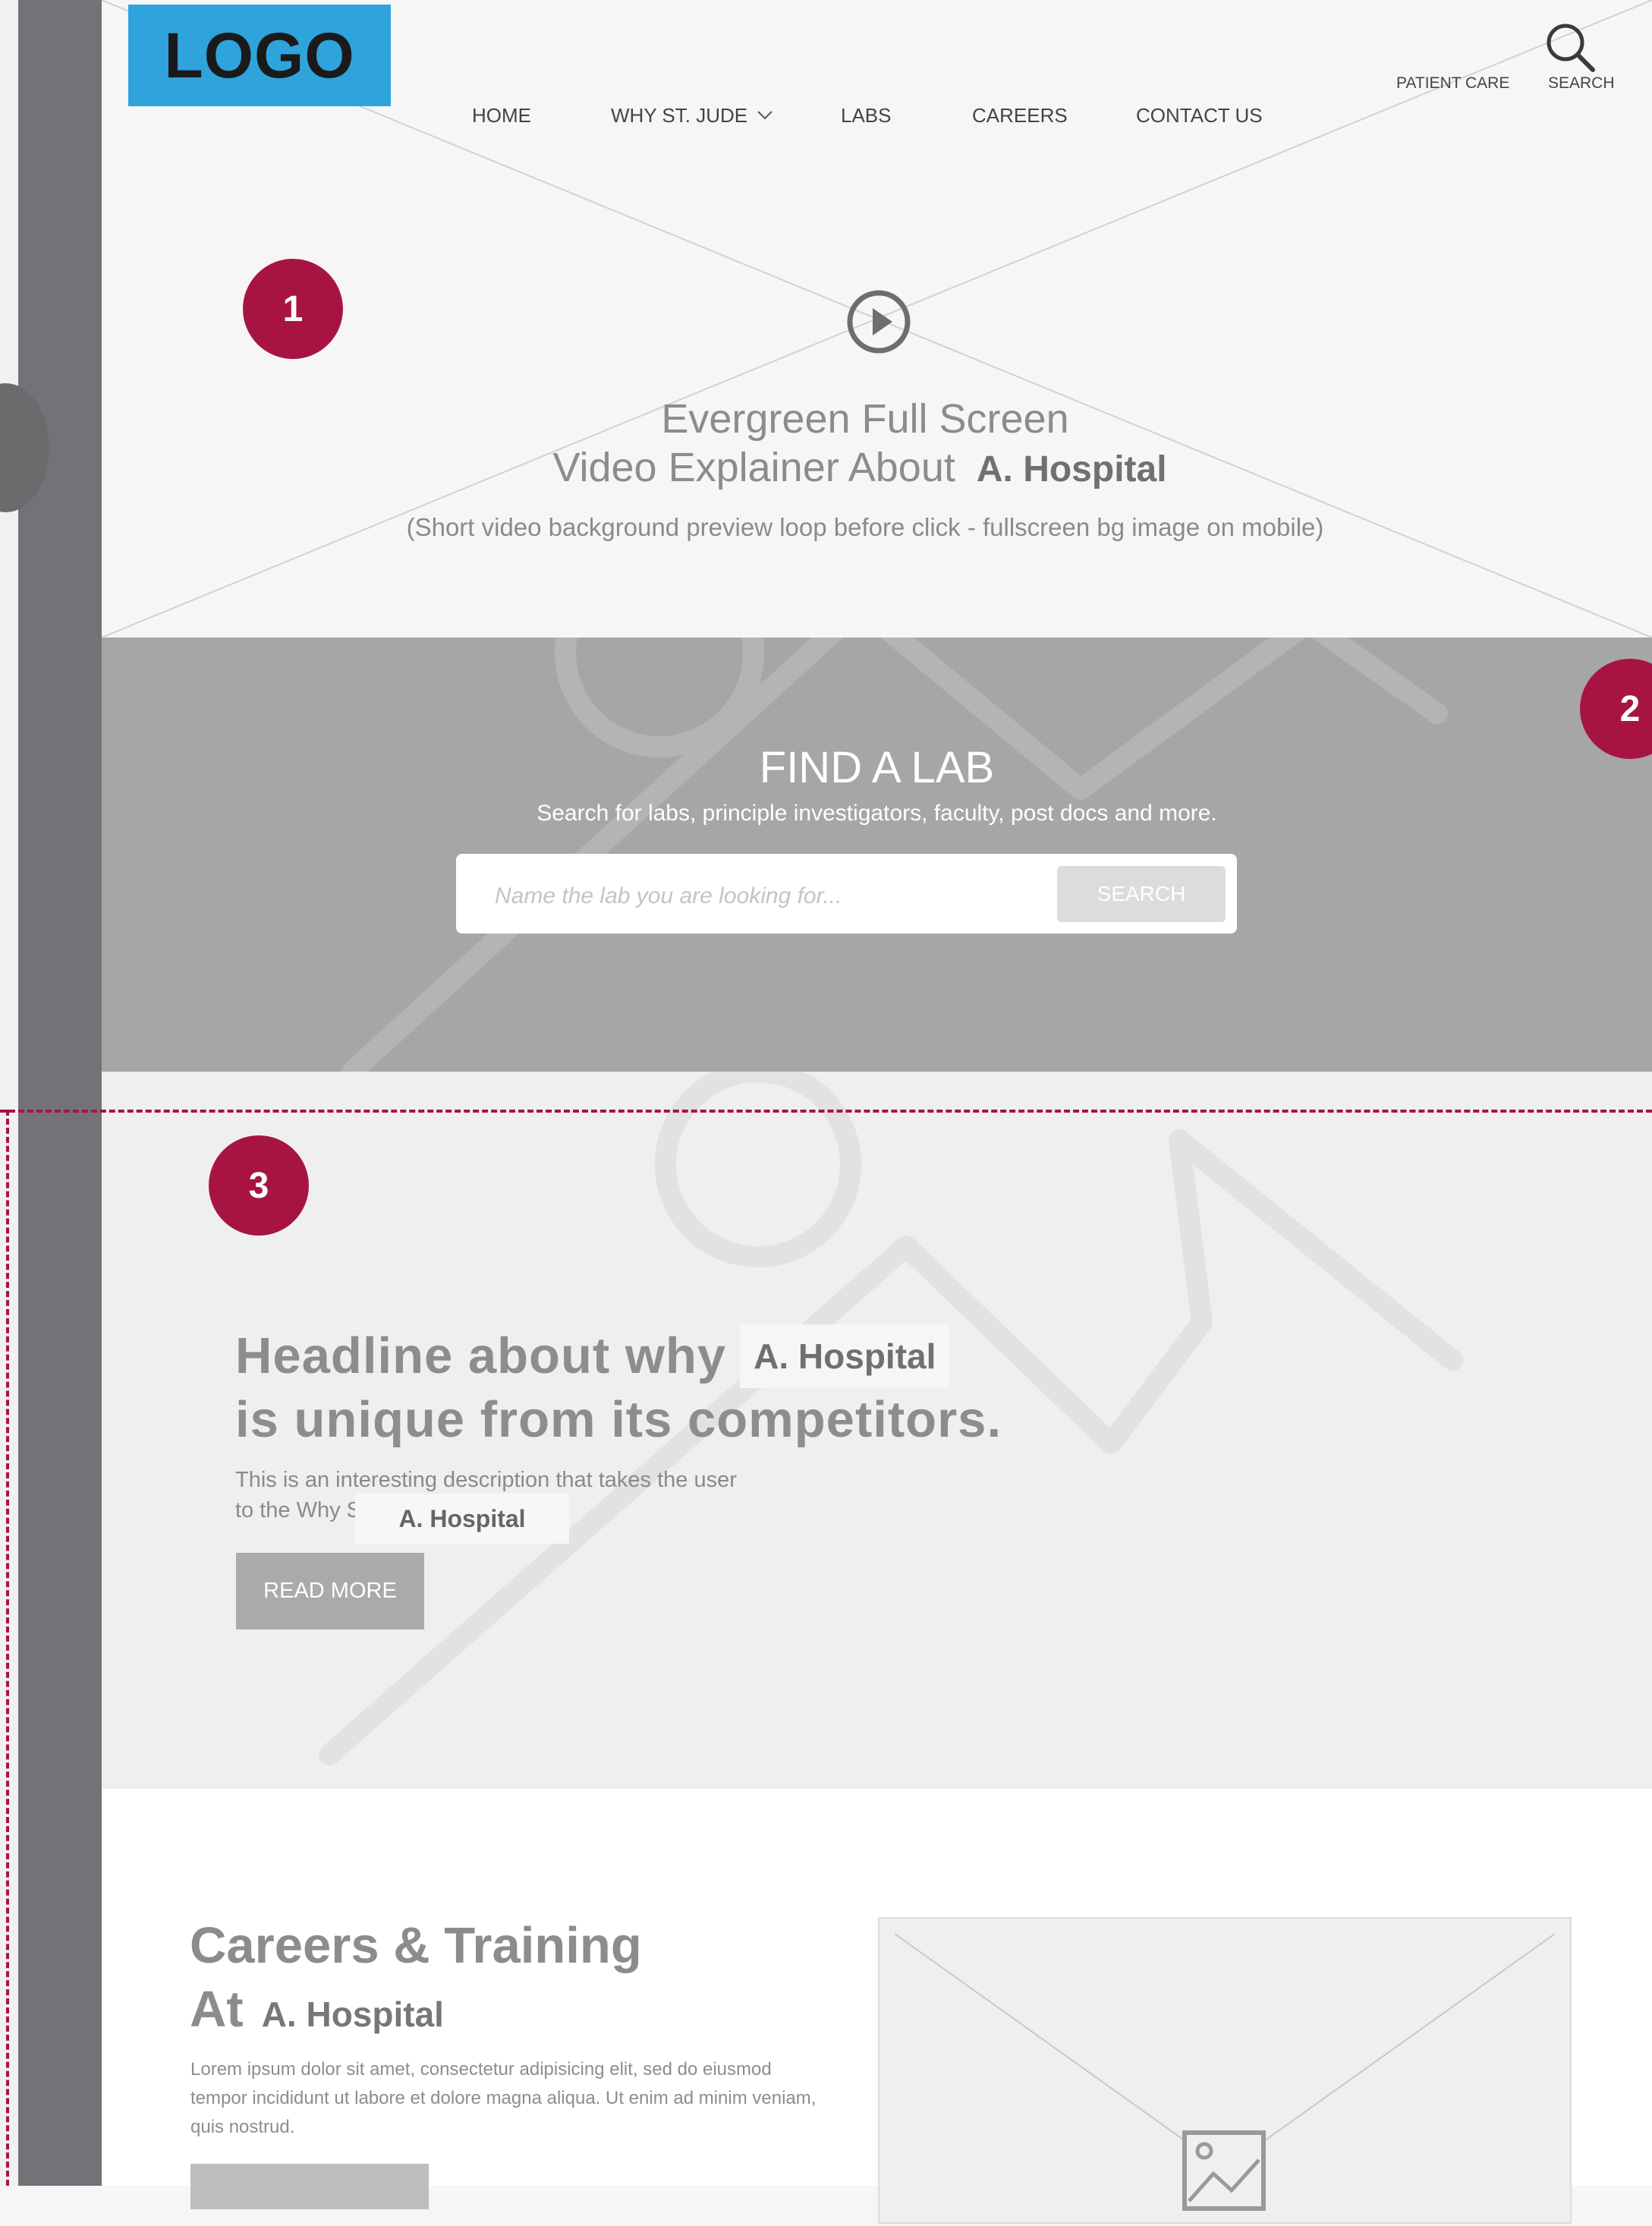 The image size is (1652, 2226). Describe the element at coordinates (618, 1419) in the screenshot. I see `why-headline-line2: is unique from its competitors.` at that location.